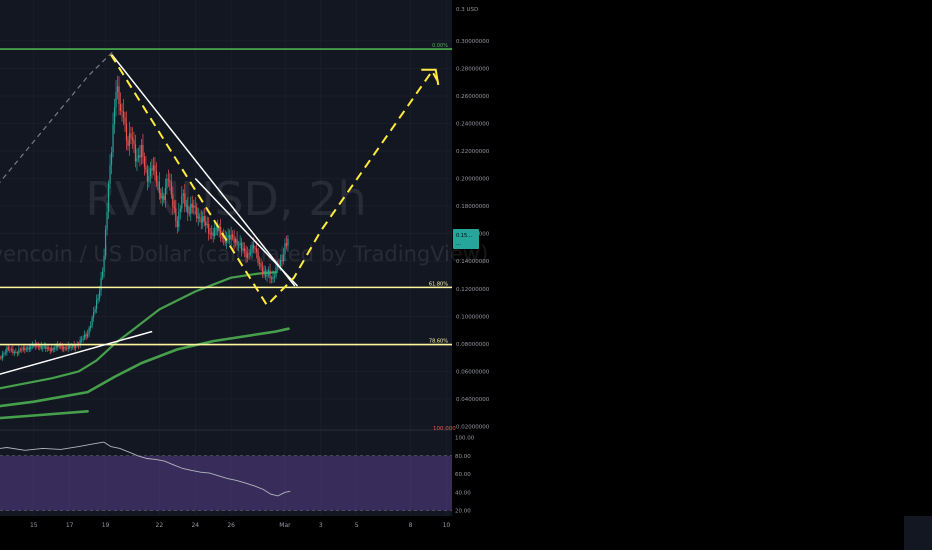 This screenshot has height=550, width=932. I want to click on date-tick-label: 17, so click(70, 525).